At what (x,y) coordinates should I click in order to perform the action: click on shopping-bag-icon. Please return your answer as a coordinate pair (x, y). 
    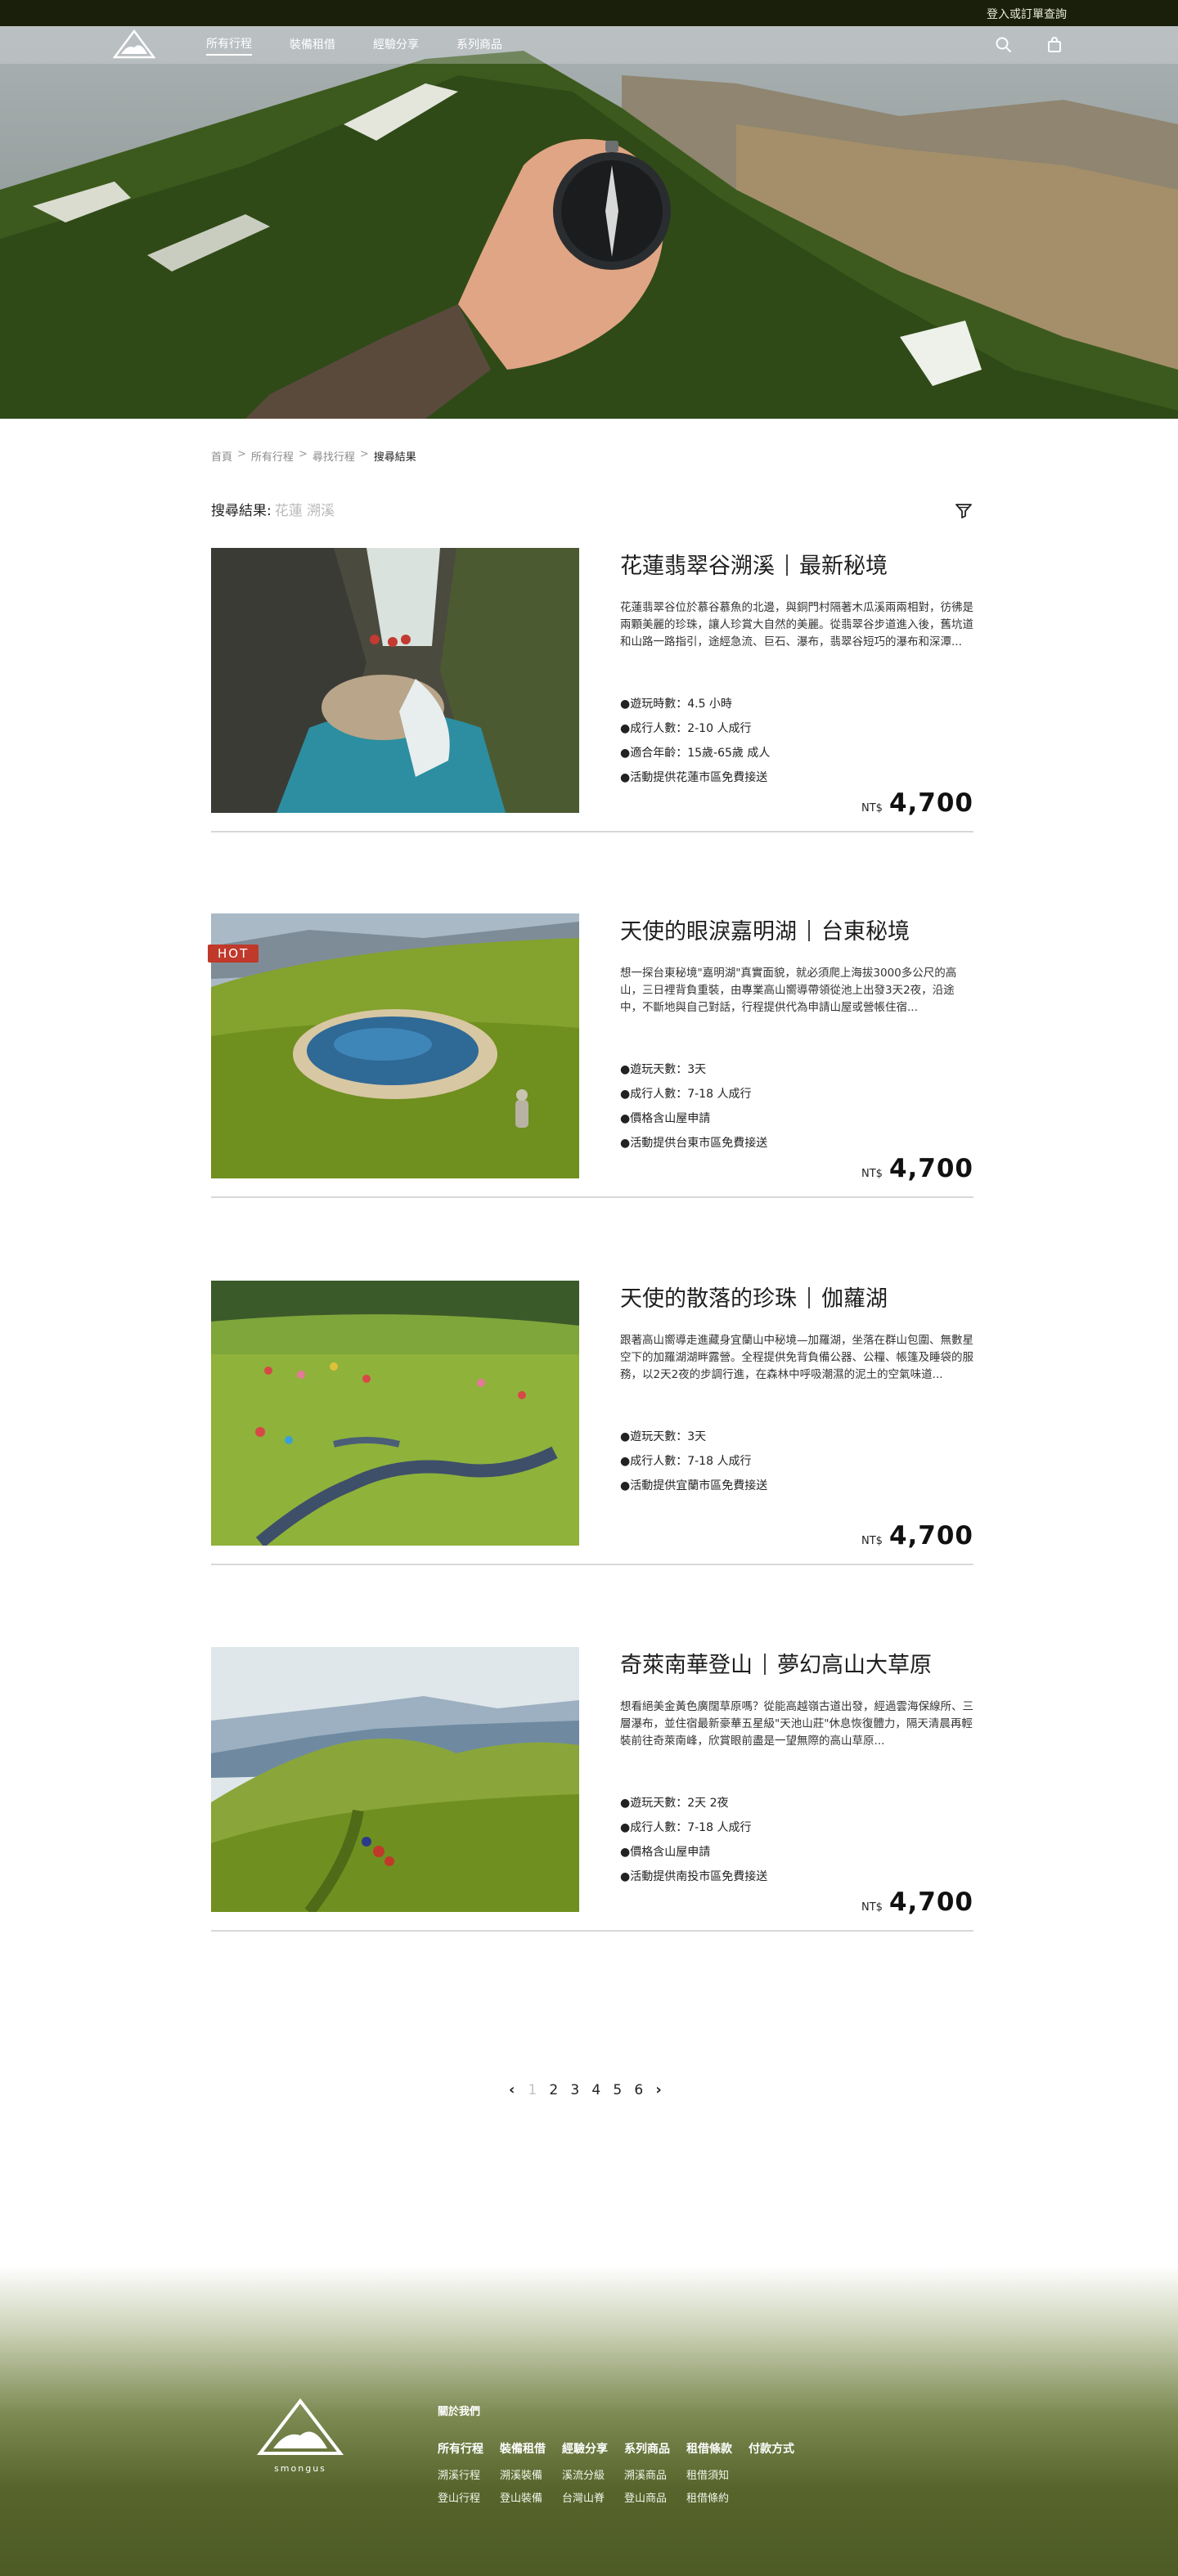
    Looking at the image, I should click on (1054, 45).